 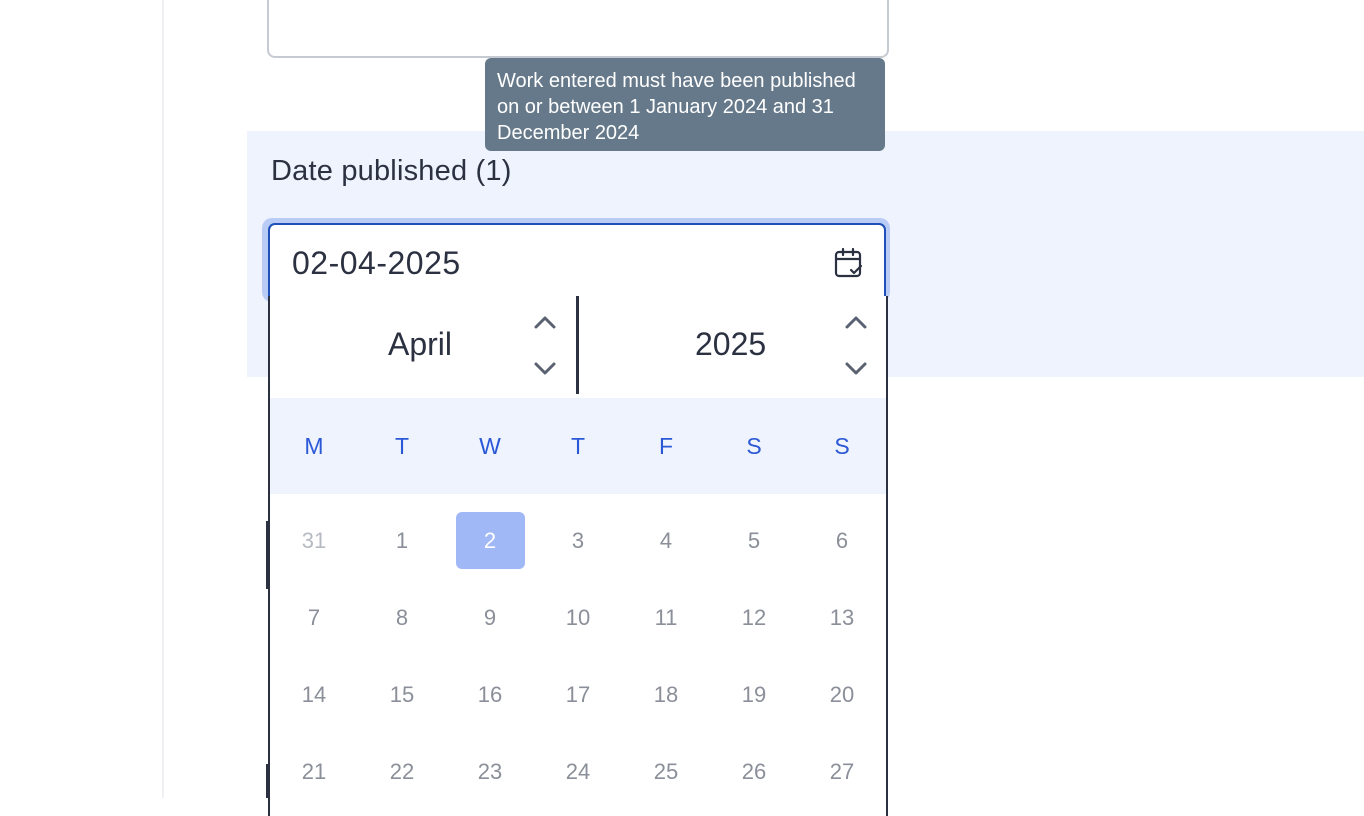 I want to click on calendar-day: 17, so click(x=578, y=694).